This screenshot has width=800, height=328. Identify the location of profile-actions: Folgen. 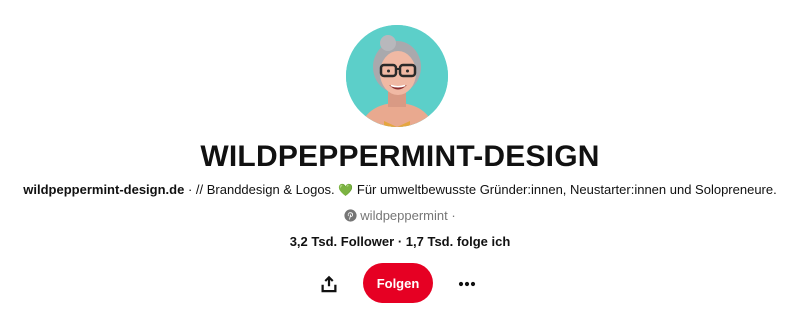
(400, 284).